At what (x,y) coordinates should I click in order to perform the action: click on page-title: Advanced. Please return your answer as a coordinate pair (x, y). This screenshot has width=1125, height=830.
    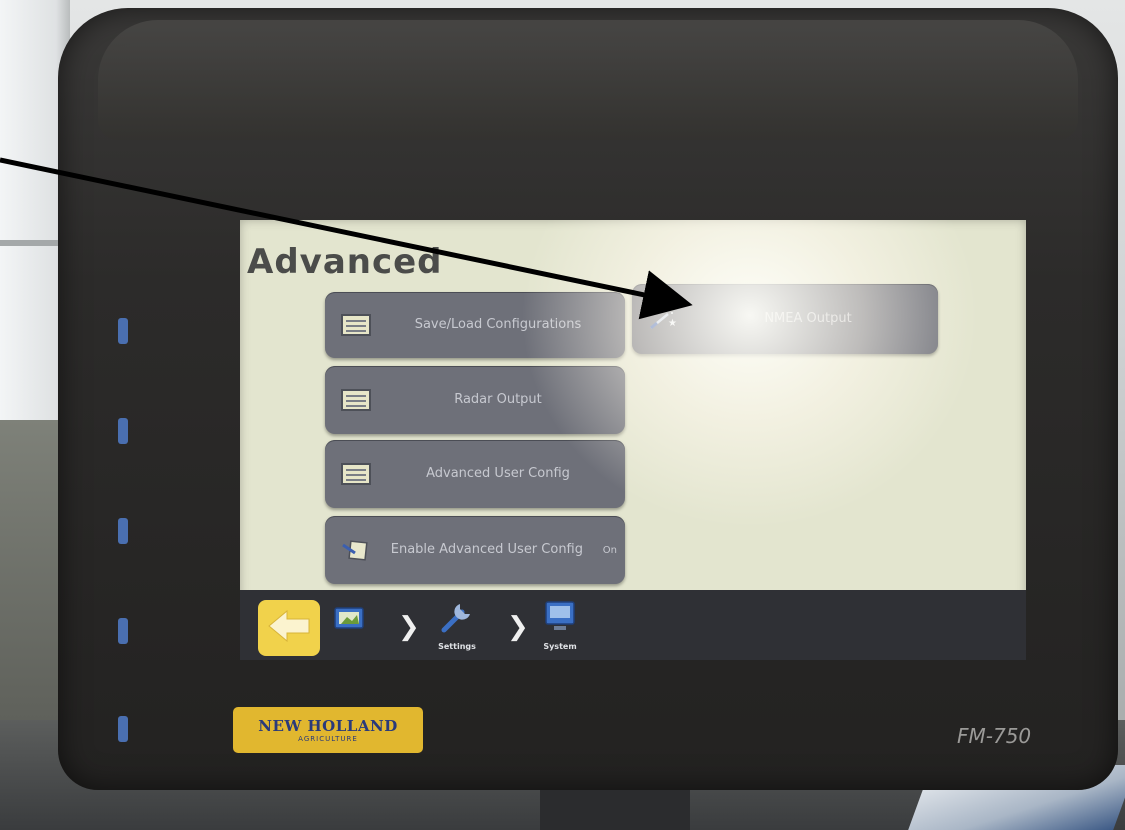
    Looking at the image, I should click on (345, 262).